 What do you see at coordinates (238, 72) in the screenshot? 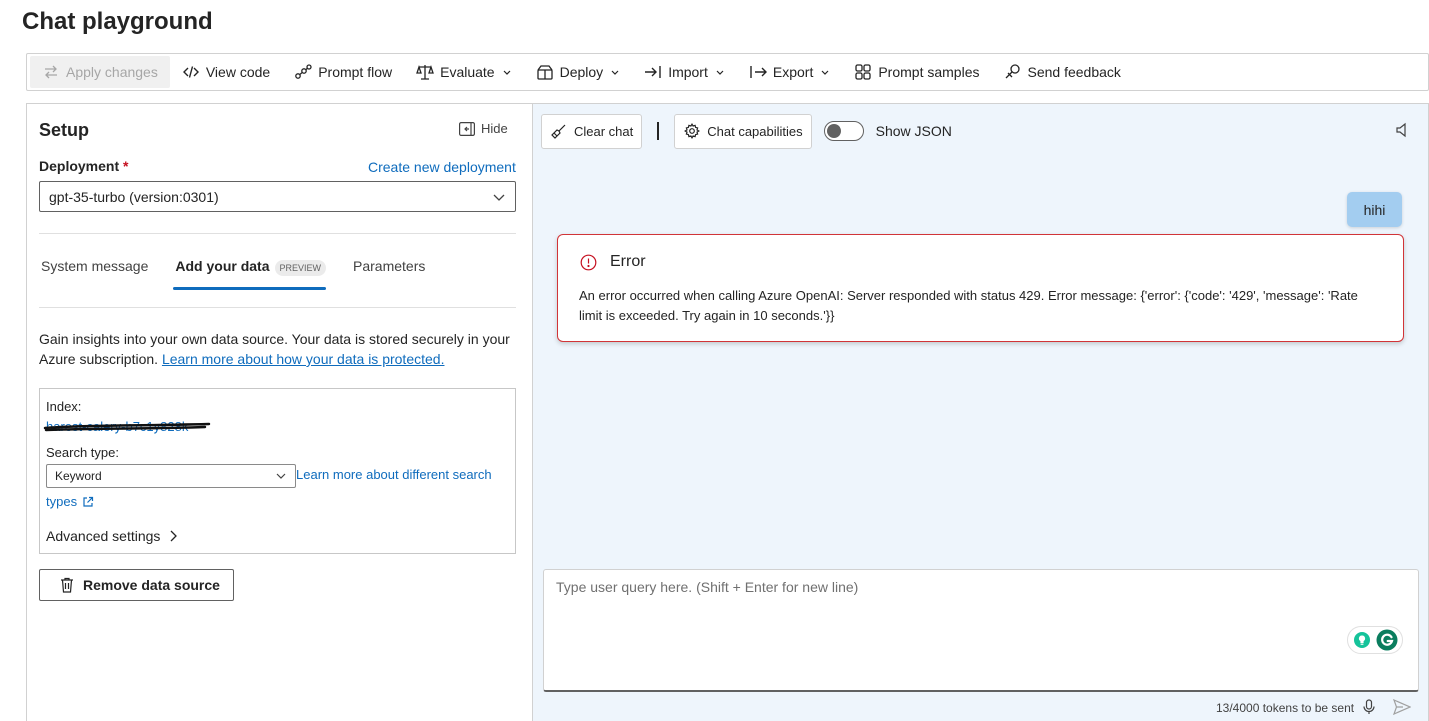
I see `view-code-label: View code` at bounding box center [238, 72].